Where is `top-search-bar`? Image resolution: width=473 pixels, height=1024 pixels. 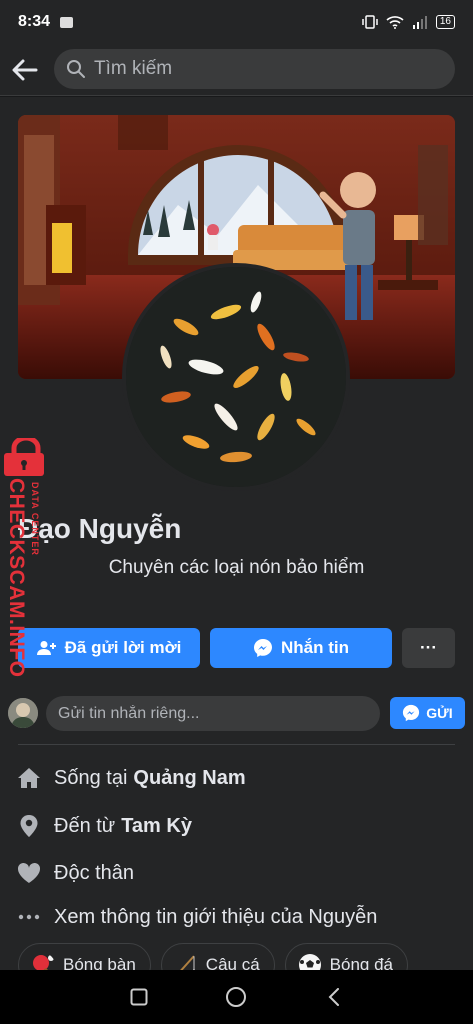 top-search-bar is located at coordinates (236, 70).